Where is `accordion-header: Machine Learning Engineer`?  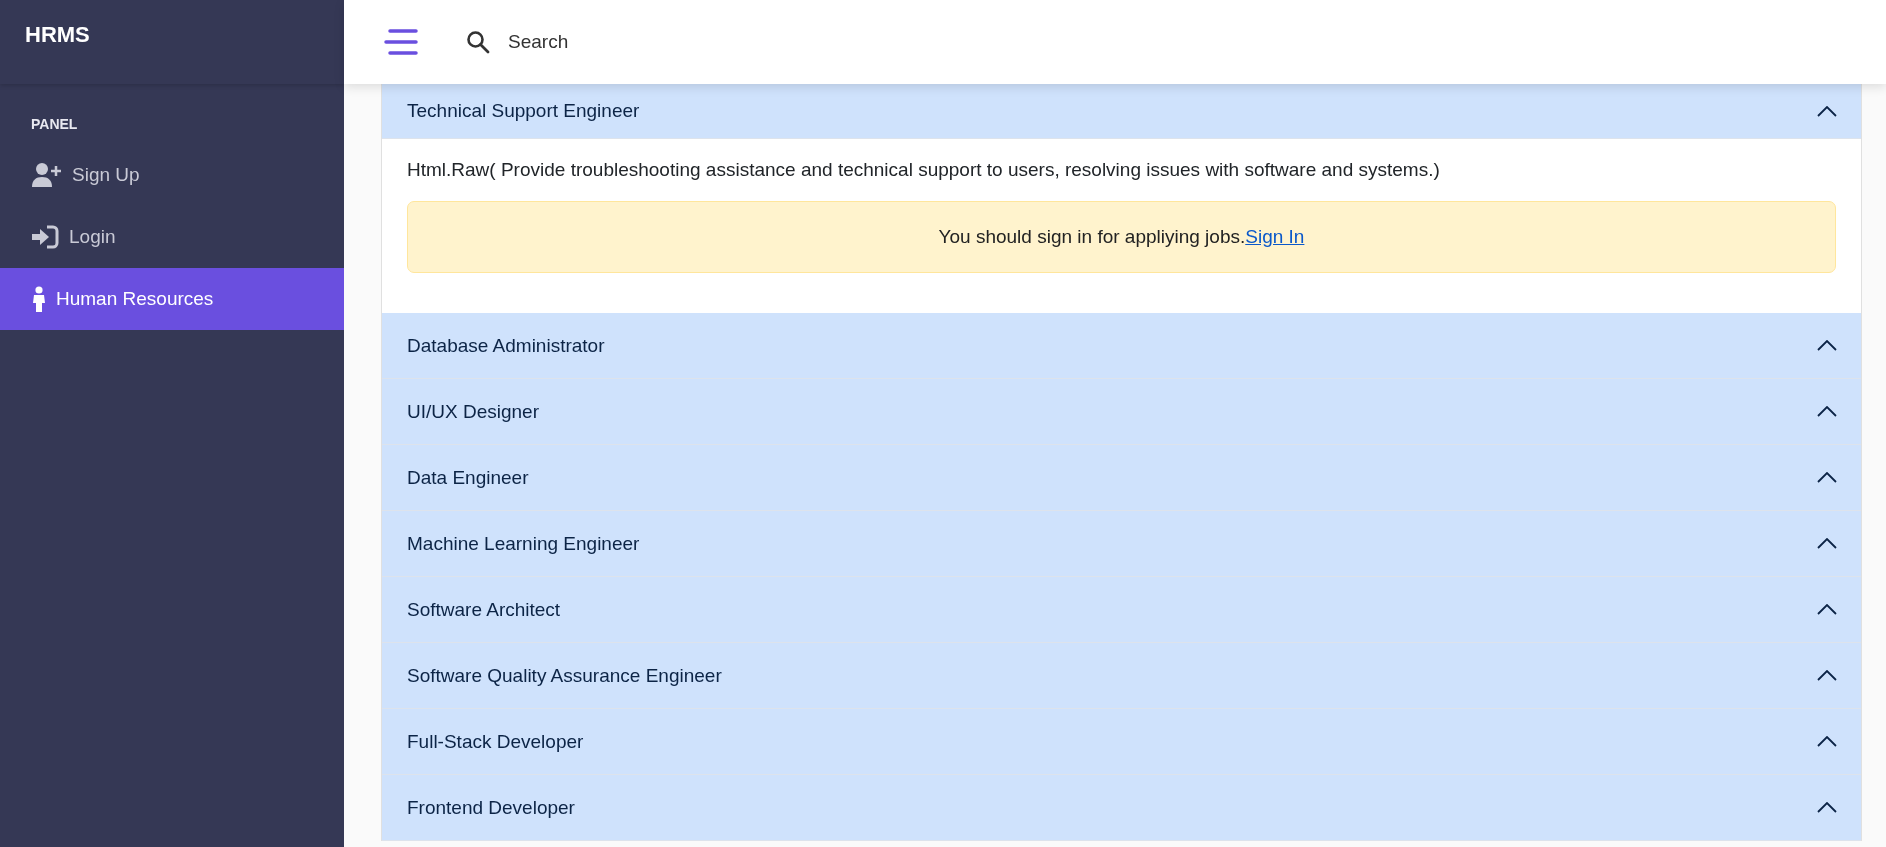
accordion-header: Machine Learning Engineer is located at coordinates (1121, 544).